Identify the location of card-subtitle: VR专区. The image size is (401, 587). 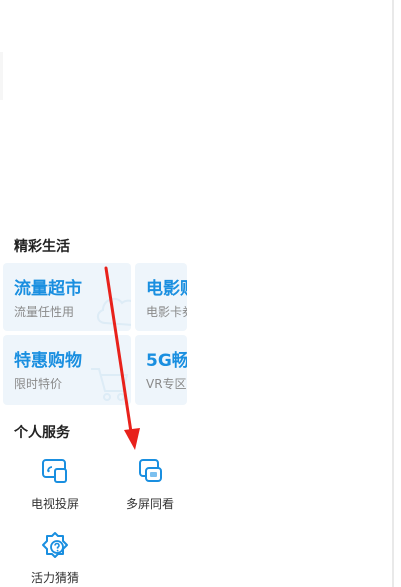
(166, 384).